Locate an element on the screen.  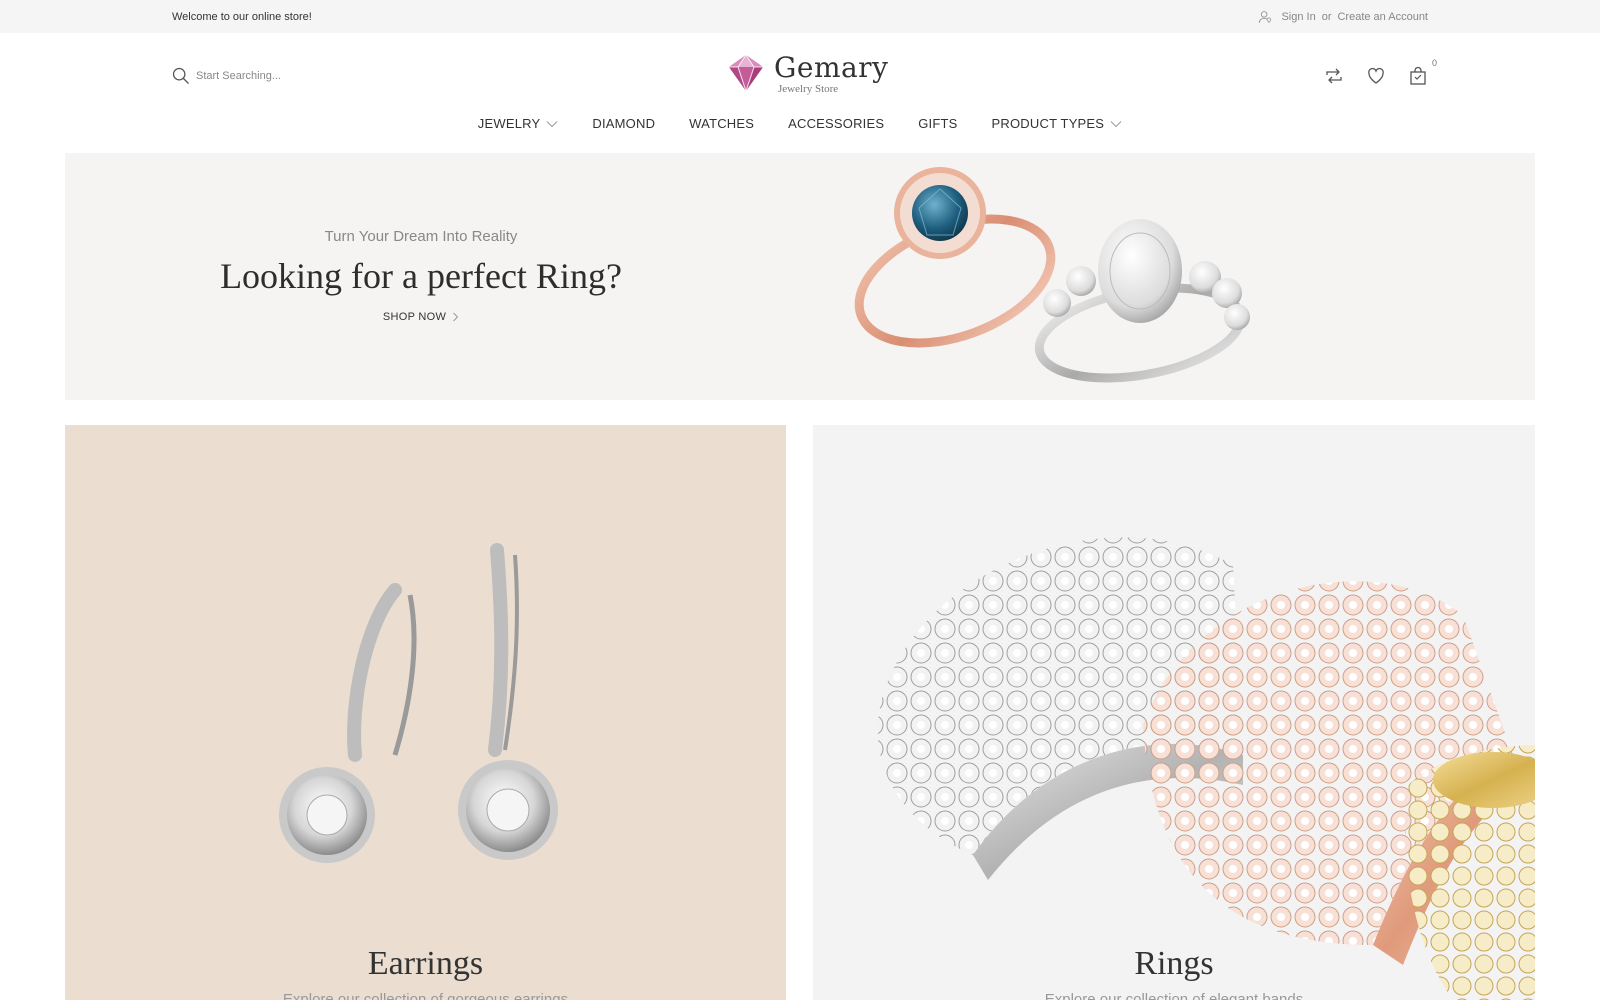
nav-item-product-types: PRODUCT TYPES is located at coordinates (1057, 123).